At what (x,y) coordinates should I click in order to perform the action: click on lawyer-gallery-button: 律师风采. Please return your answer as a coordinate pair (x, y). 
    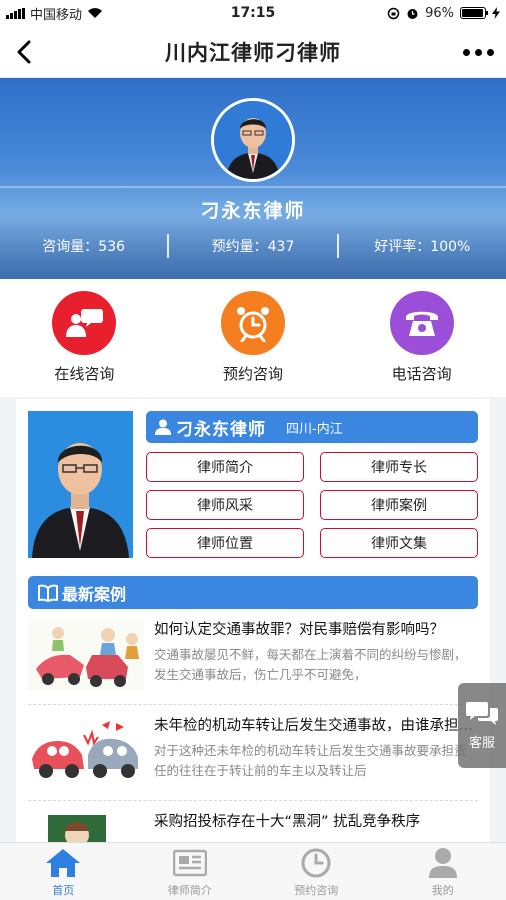
    Looking at the image, I should click on (225, 505).